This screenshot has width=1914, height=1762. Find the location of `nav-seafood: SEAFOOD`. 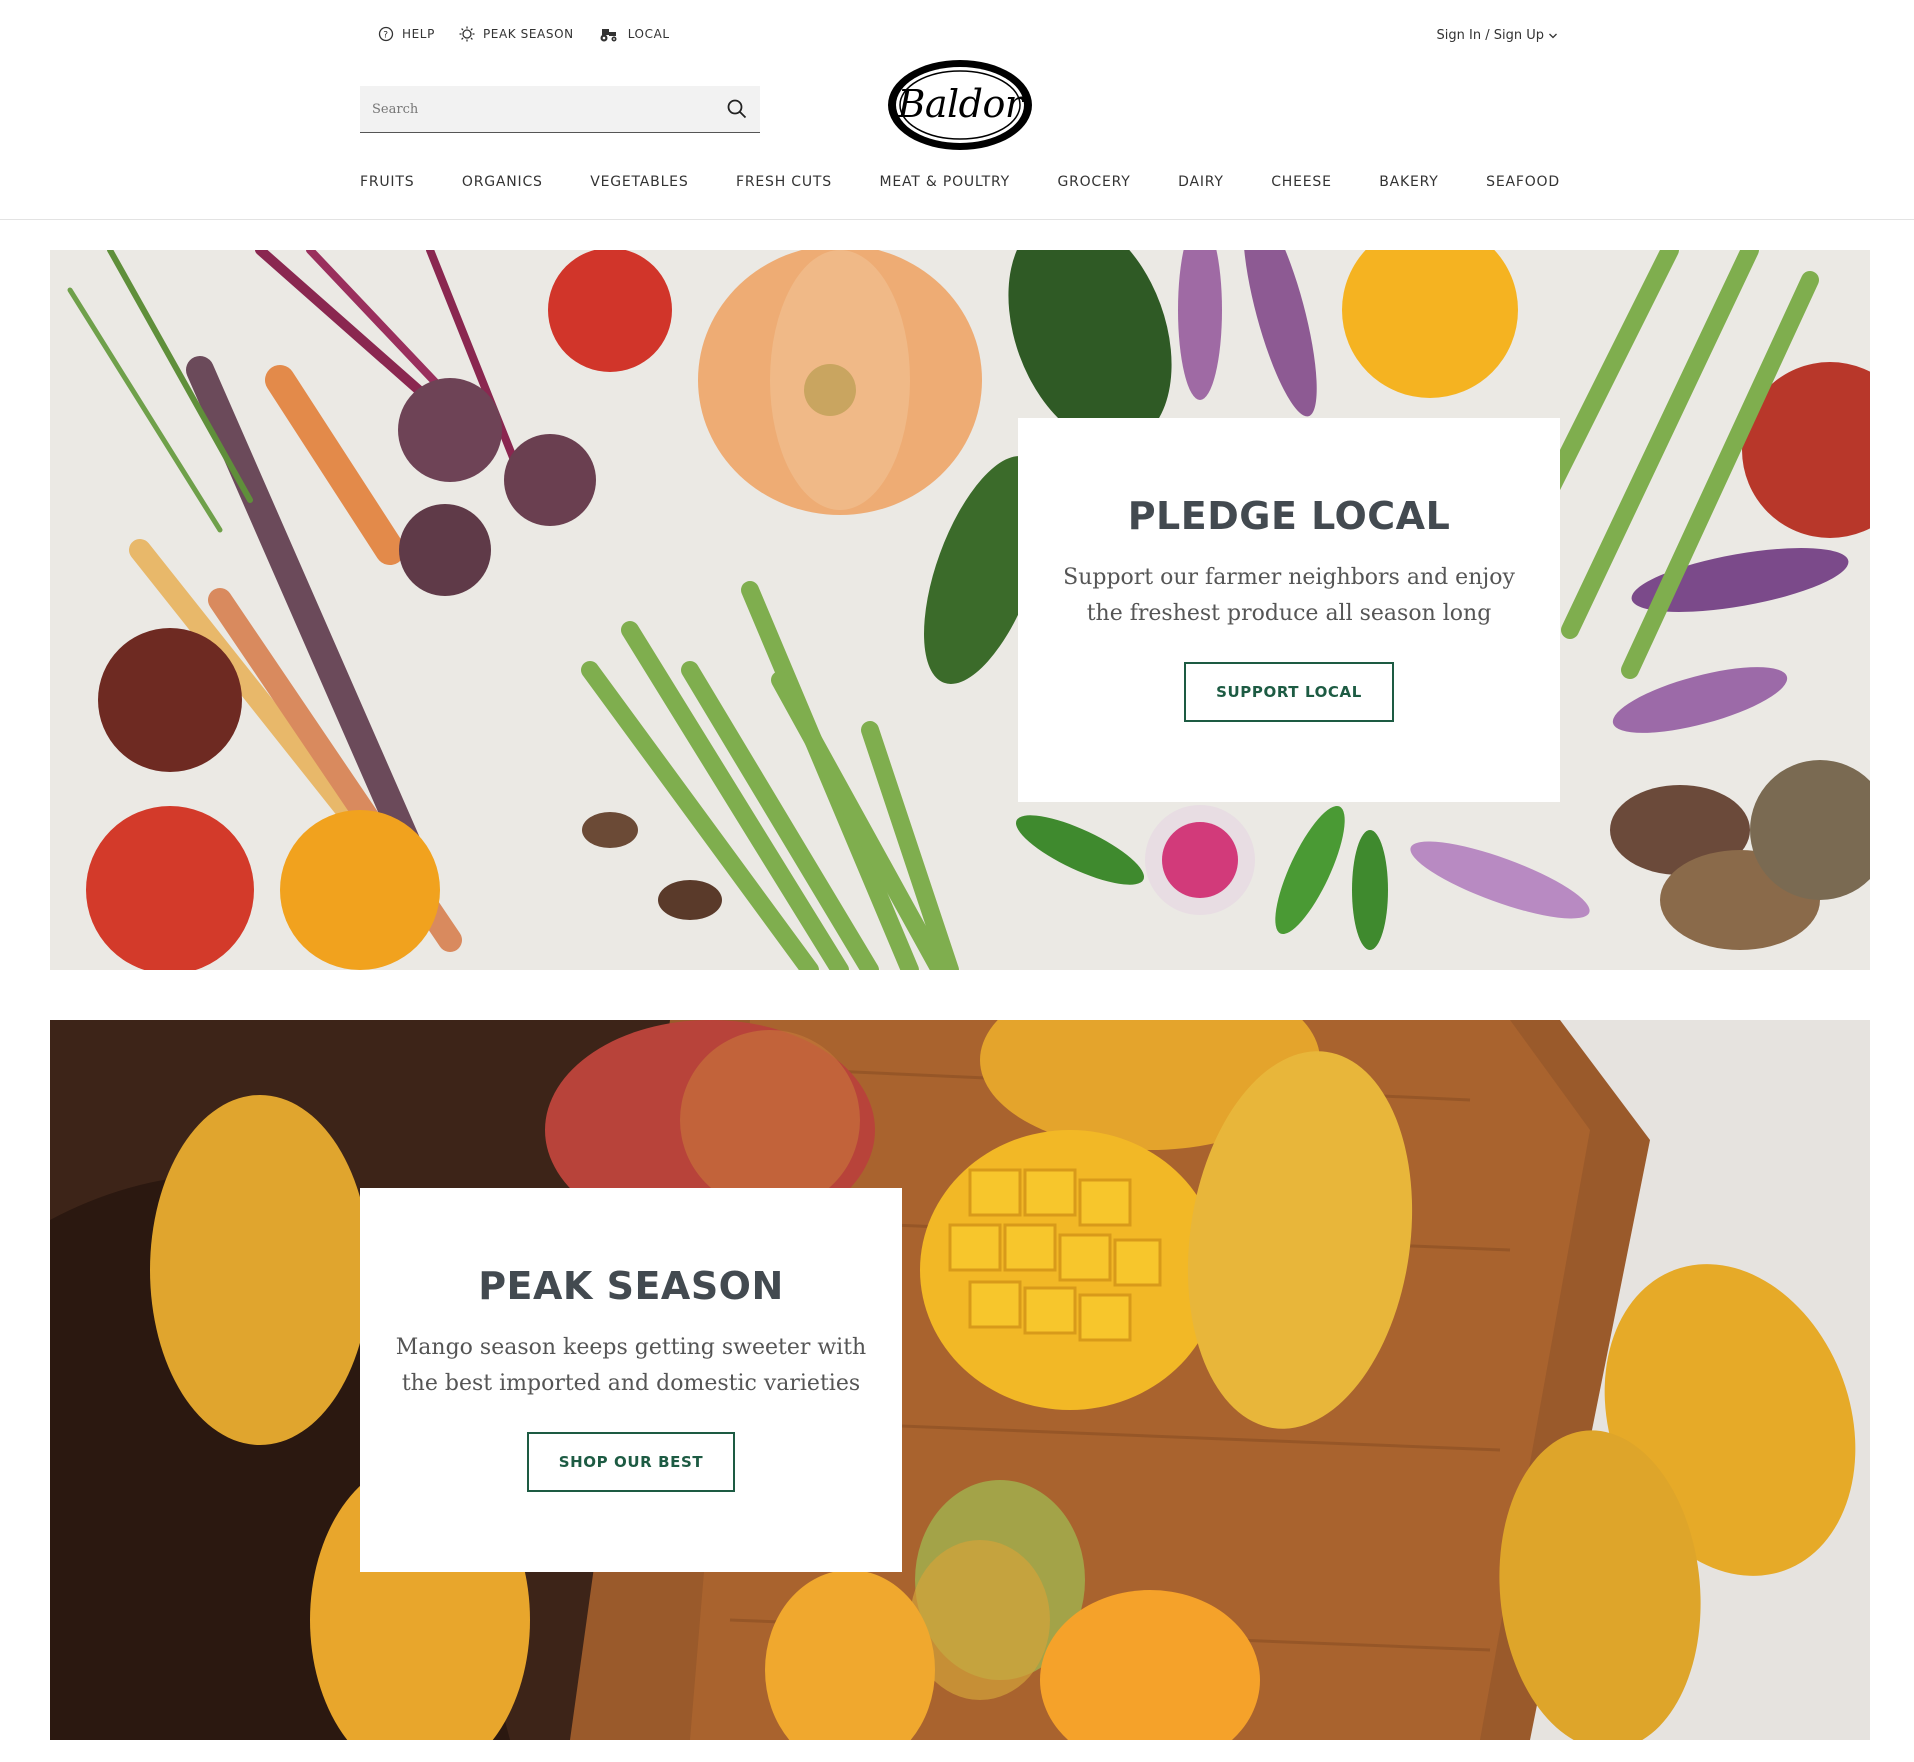

nav-seafood: SEAFOOD is located at coordinates (1523, 182).